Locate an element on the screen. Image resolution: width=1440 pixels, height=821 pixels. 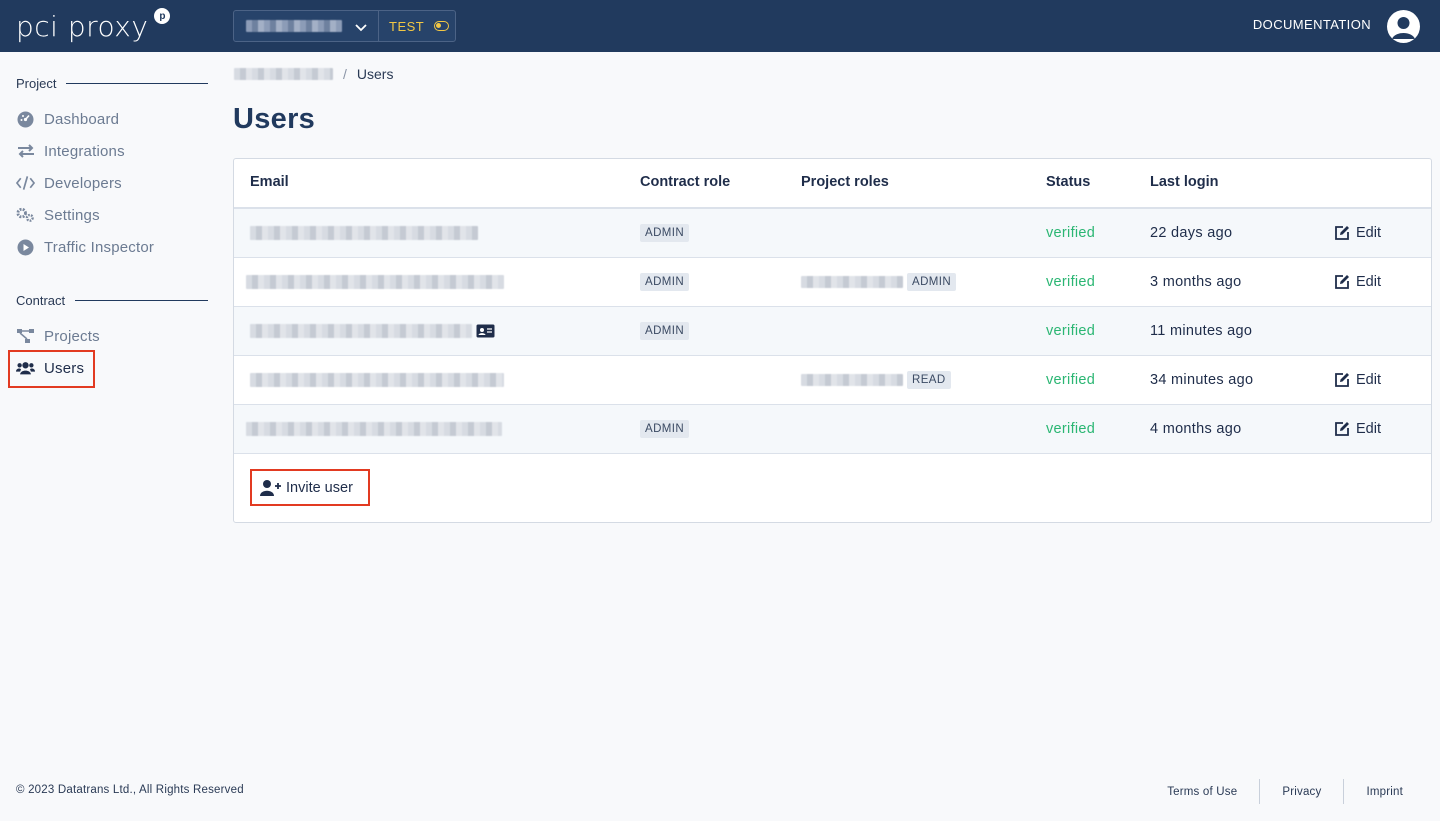
footer-link-privacy: Privacy is located at coordinates (1301, 792).